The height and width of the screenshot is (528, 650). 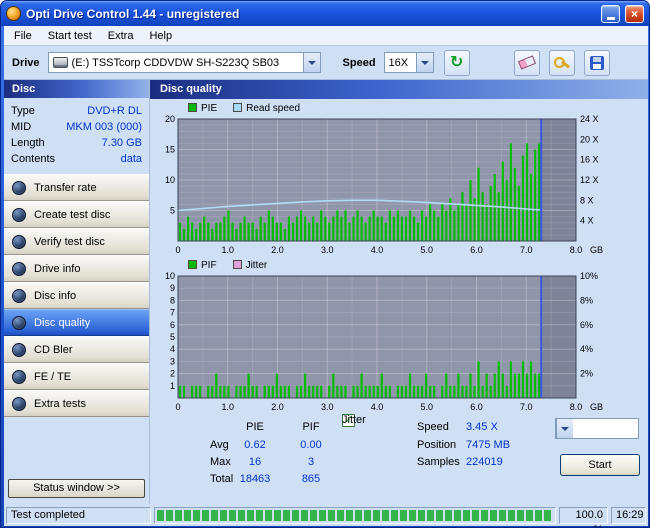 I want to click on sidebar-item-create-test-disc: Create test disc, so click(x=76, y=214).